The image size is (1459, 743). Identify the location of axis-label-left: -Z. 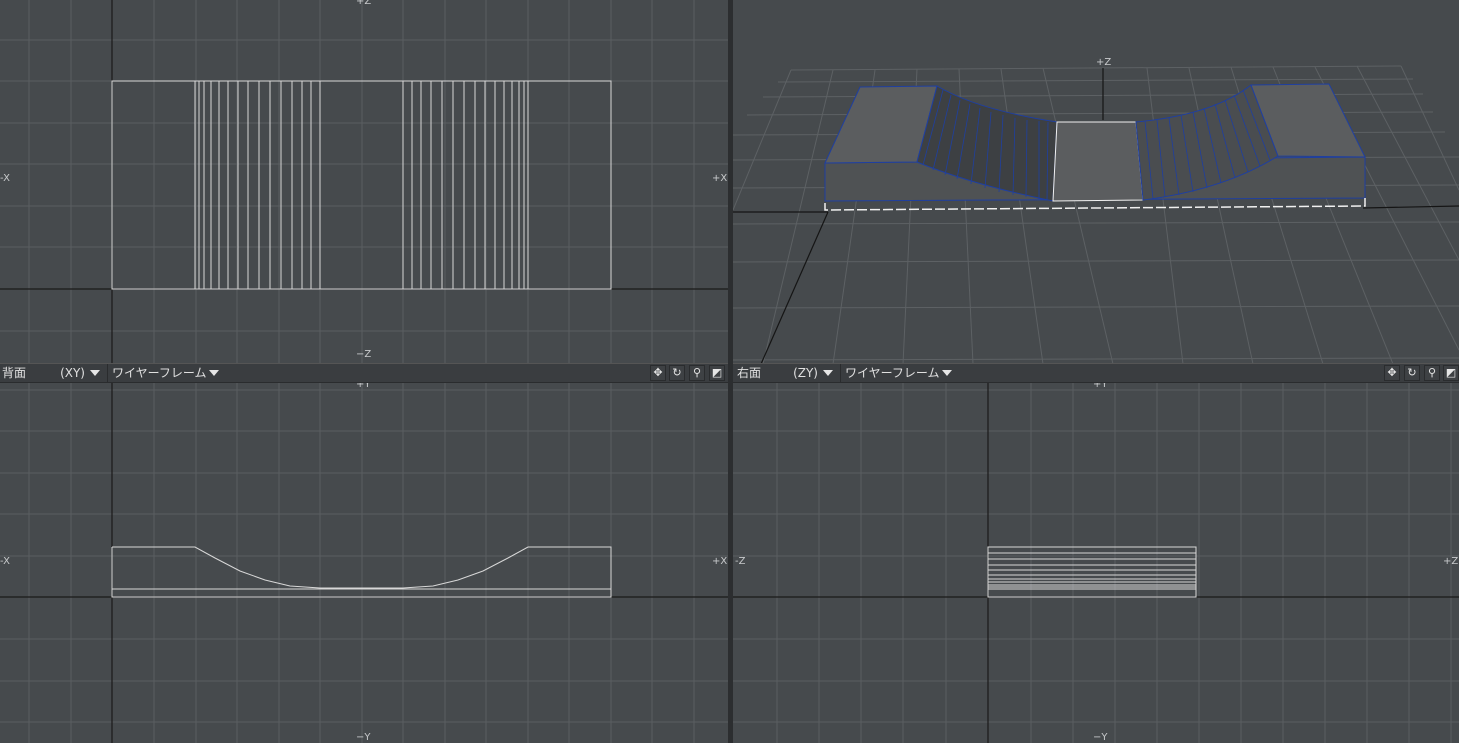
(740, 561).